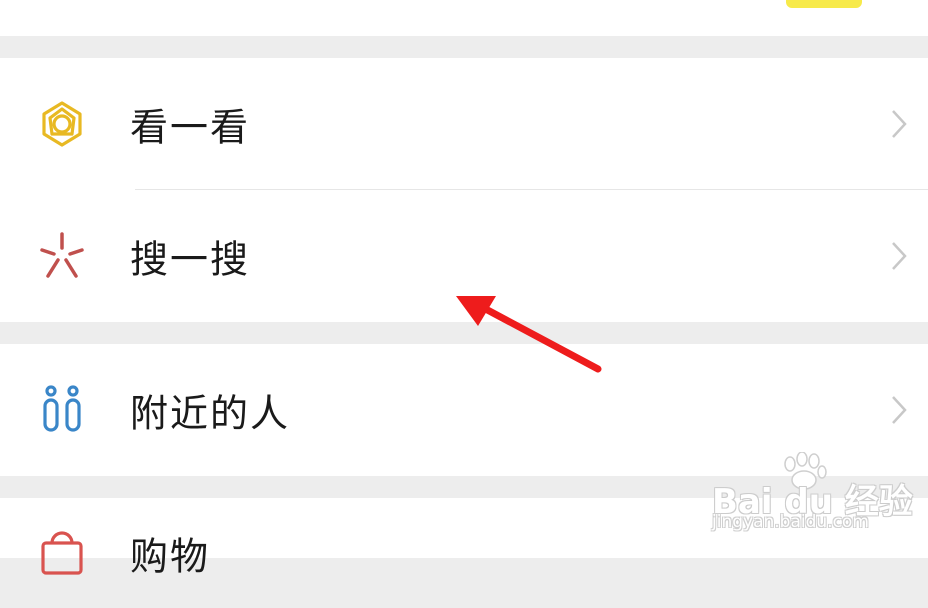 The width and height of the screenshot is (928, 608). Describe the element at coordinates (464, 538) in the screenshot. I see `shopping-section: 购物` at that location.